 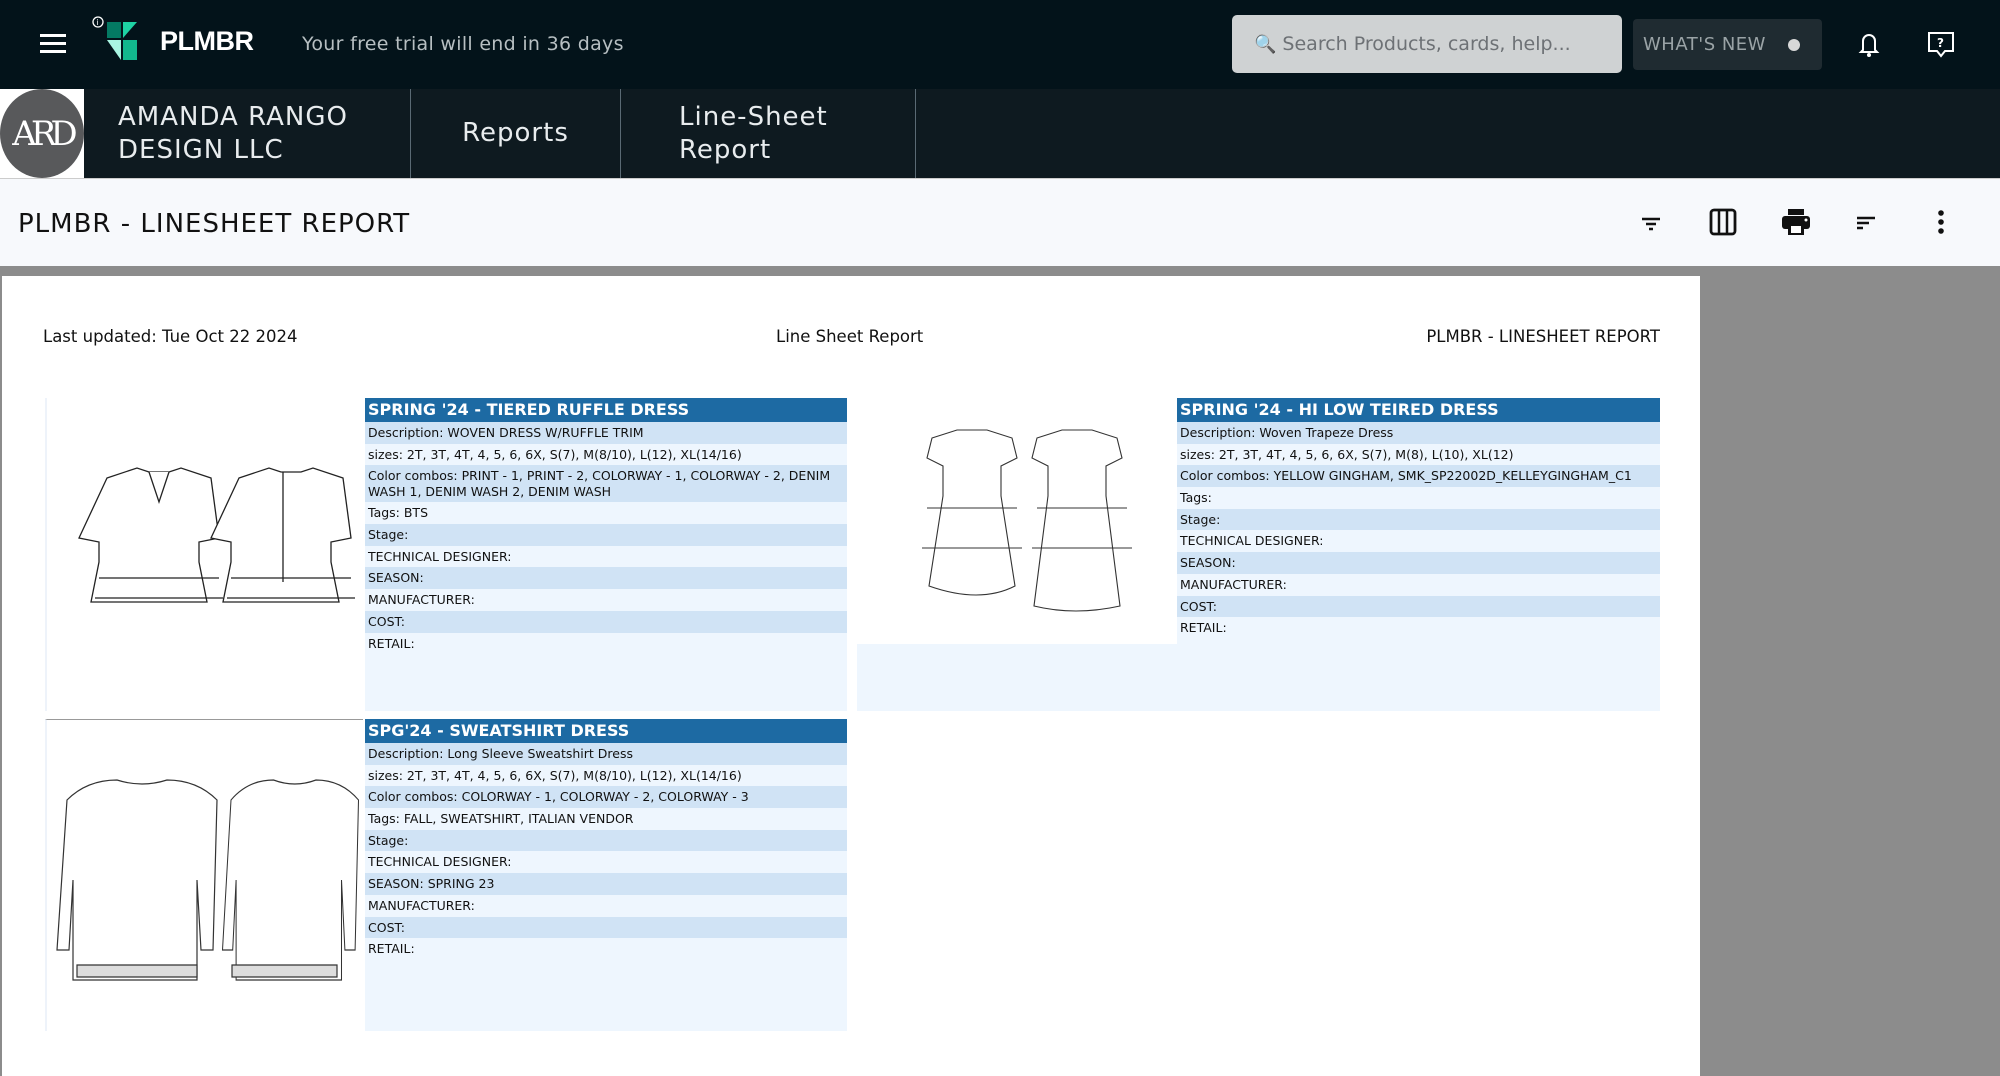 I want to click on print-icon, so click(x=1796, y=222).